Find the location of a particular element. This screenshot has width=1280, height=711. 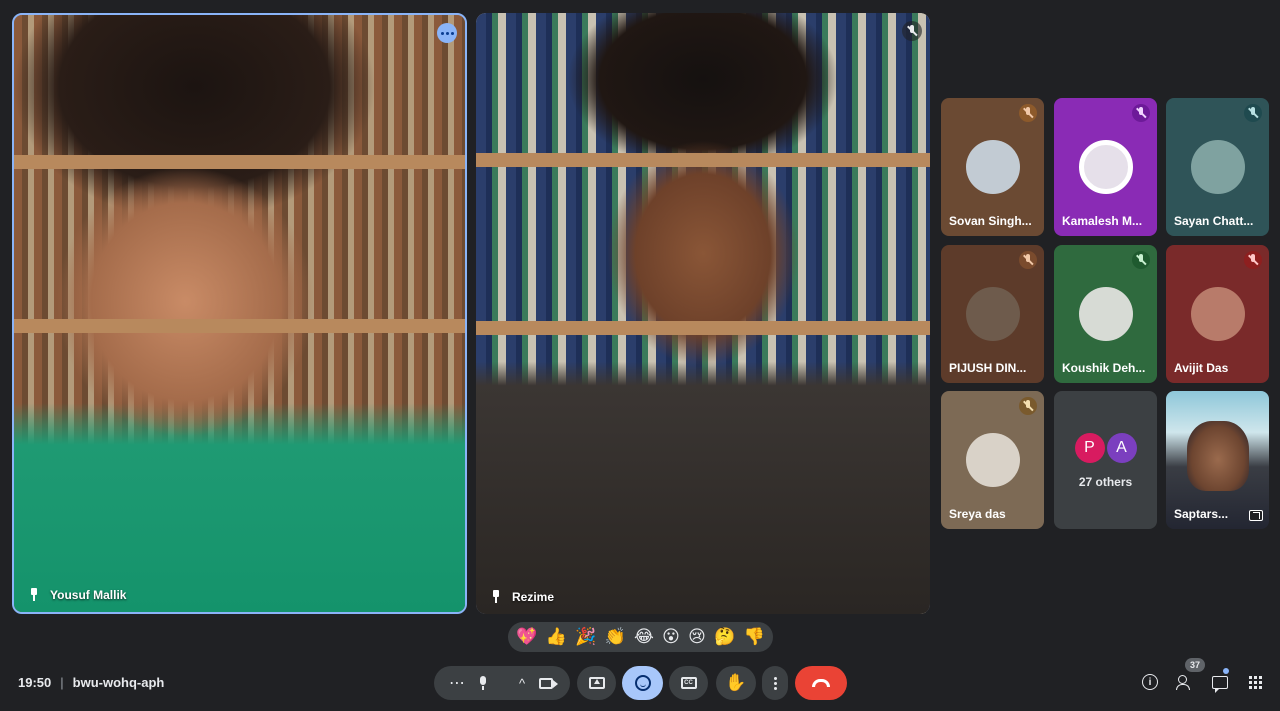

others-count-label: 27 others is located at coordinates (1105, 482).